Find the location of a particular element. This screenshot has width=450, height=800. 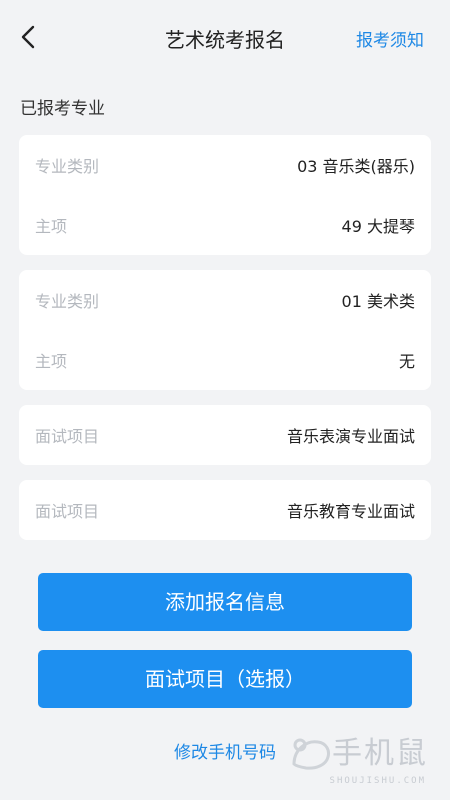

main-item-row: 主项 无 is located at coordinates (225, 360).